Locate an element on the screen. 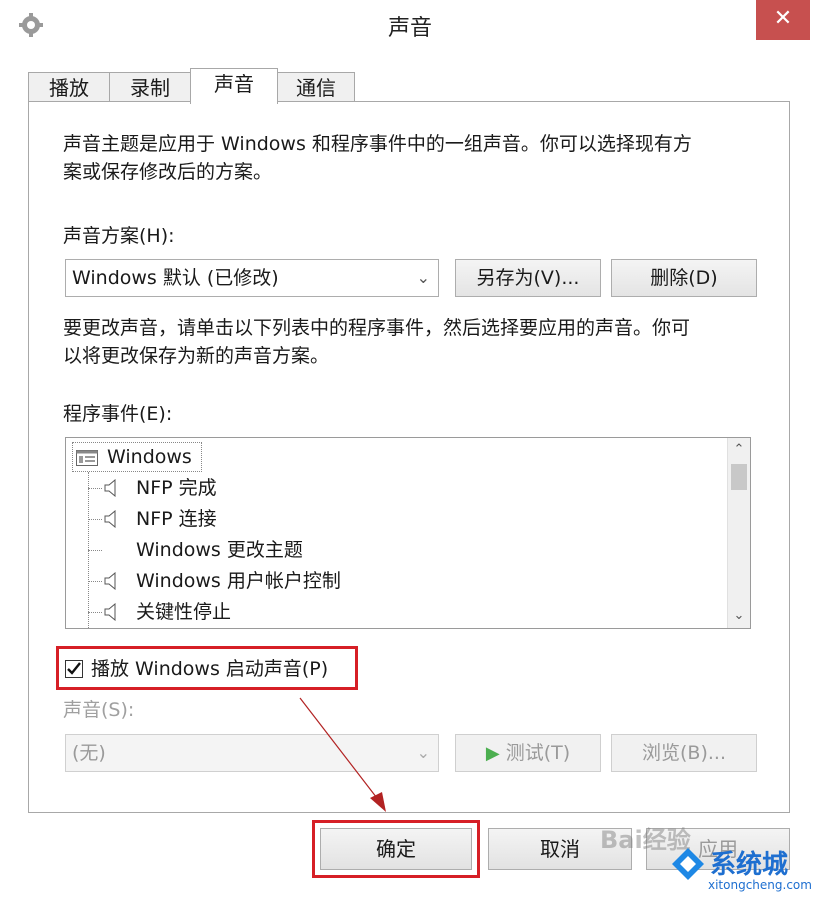 Image resolution: width=820 pixels, height=900 pixels. list-item-label: Windows 用户帐户控制 is located at coordinates (238, 581).